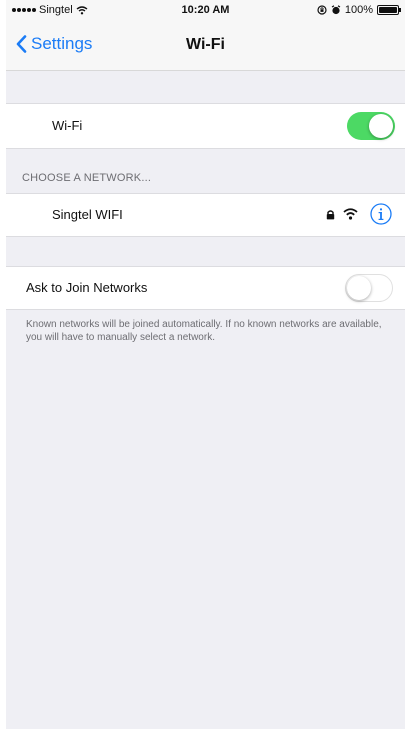 The height and width of the screenshot is (729, 411). What do you see at coordinates (350, 214) in the screenshot?
I see `wifi-signal-icon` at bounding box center [350, 214].